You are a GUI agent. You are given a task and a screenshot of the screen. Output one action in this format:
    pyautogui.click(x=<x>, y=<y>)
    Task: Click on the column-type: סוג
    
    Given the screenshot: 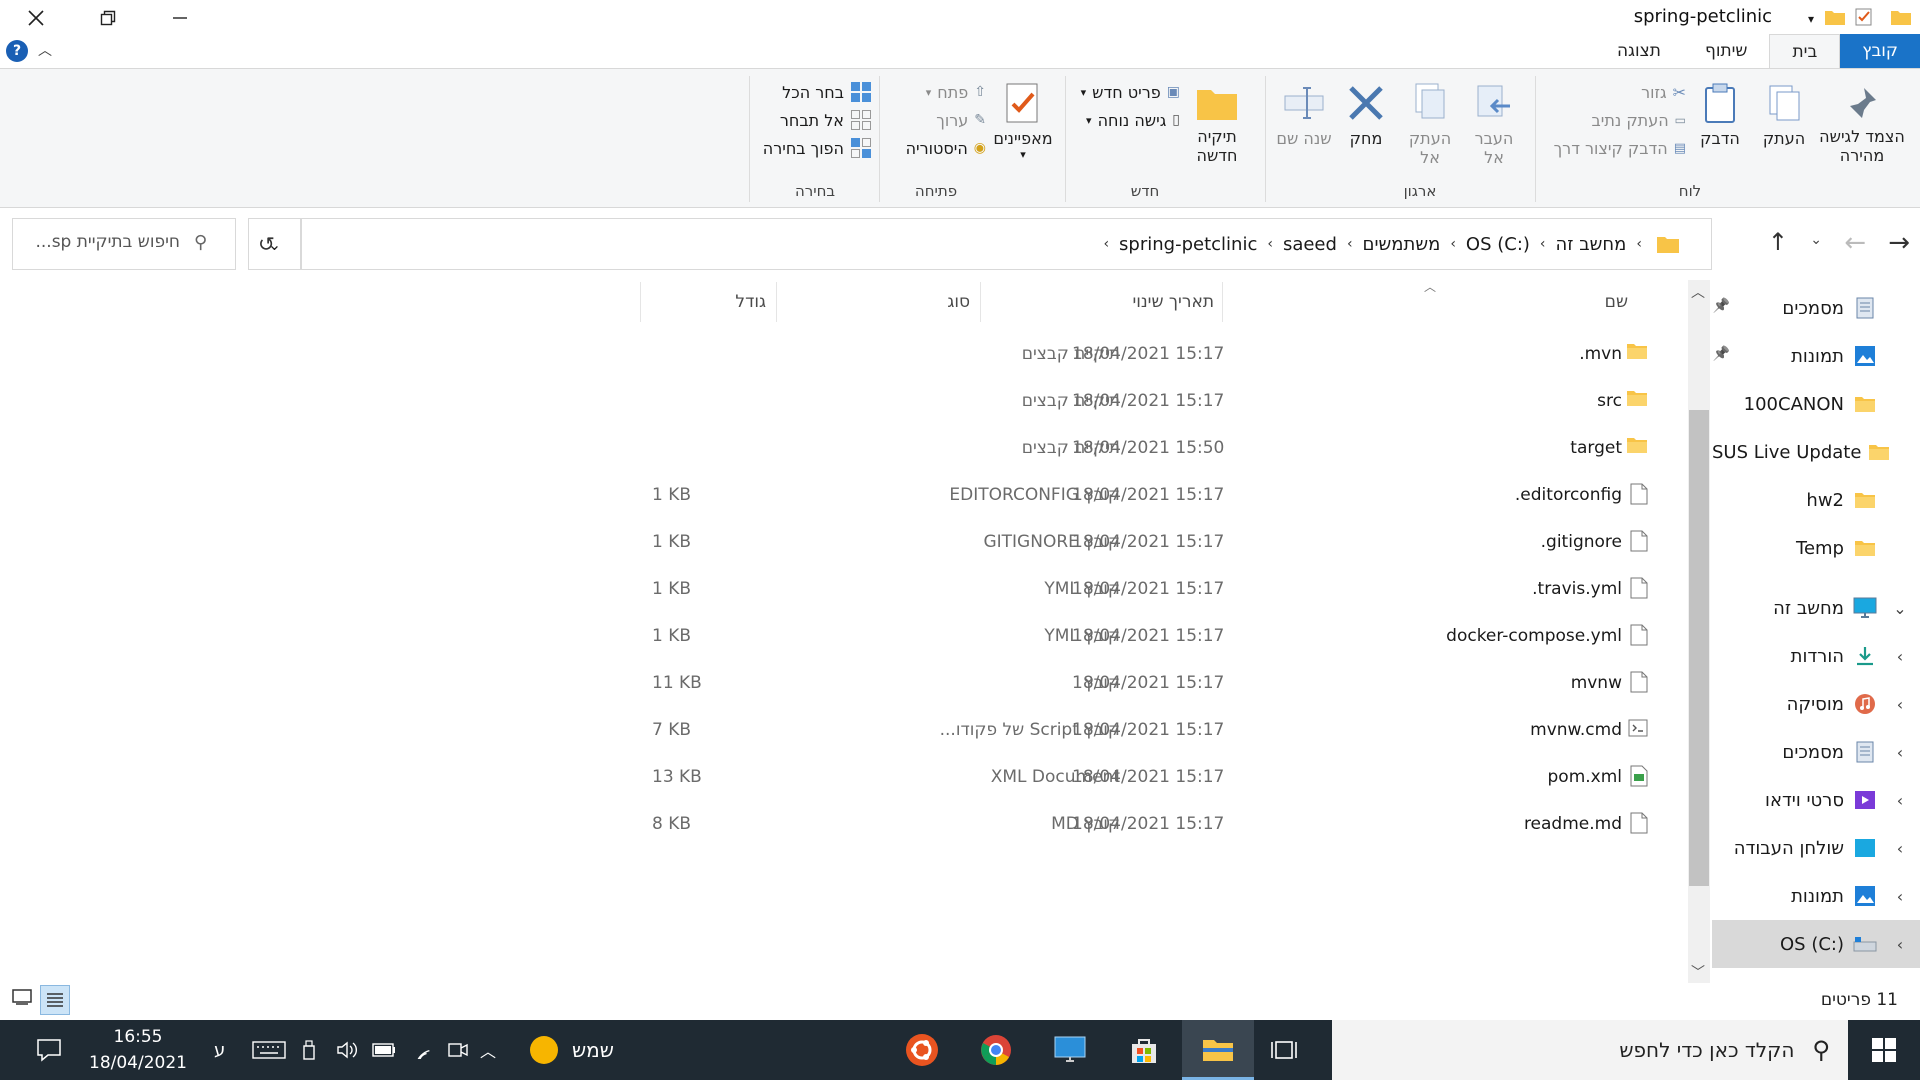 What is the action you would take?
    pyautogui.click(x=958, y=302)
    